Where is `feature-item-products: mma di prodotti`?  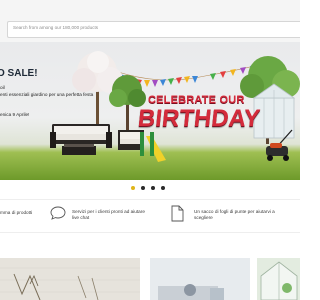
feature-item-products: mma di prodotti is located at coordinates (20, 213).